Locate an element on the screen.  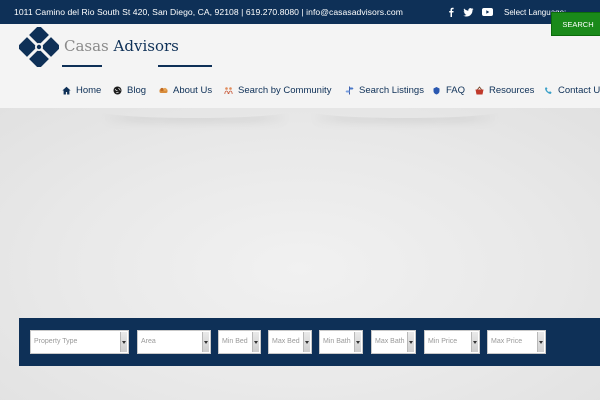
nav-label: FAQ is located at coordinates (456, 90).